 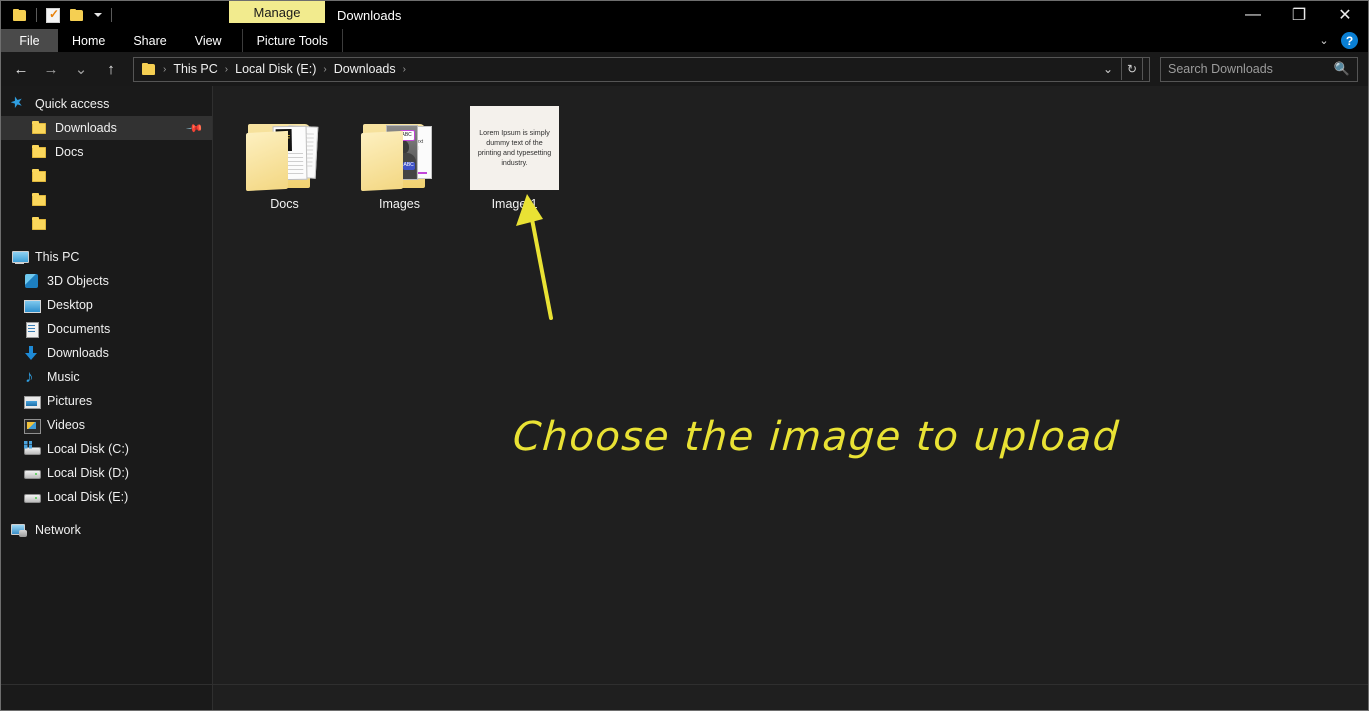 I want to click on tab-share: Share, so click(x=149, y=40).